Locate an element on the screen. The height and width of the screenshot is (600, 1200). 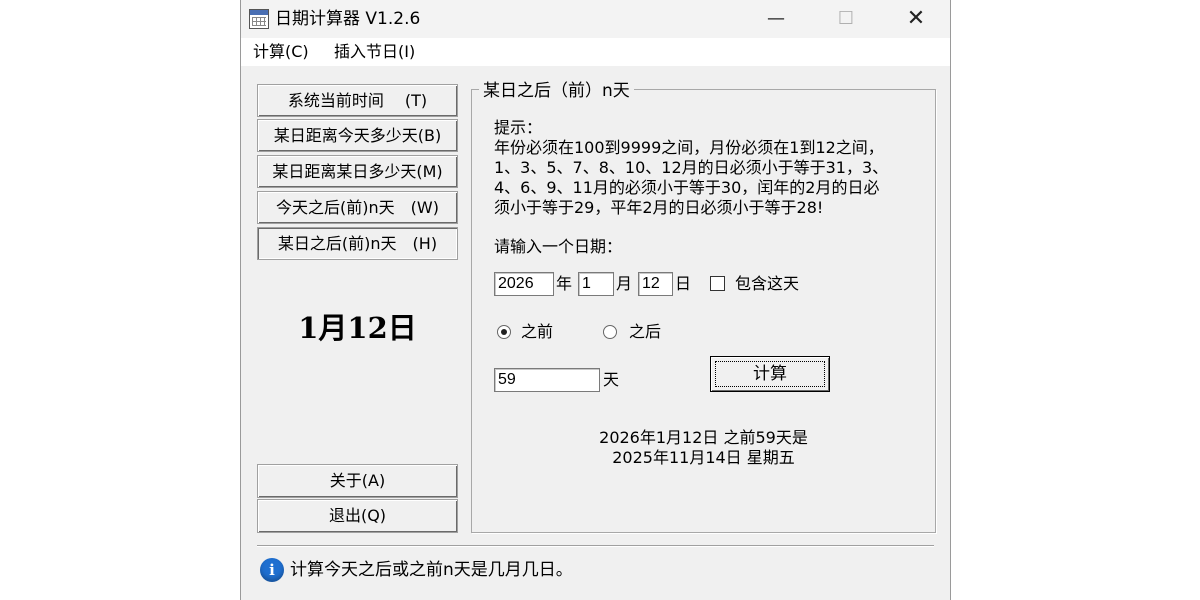
exit-button: 退出(Q) is located at coordinates (357, 516).